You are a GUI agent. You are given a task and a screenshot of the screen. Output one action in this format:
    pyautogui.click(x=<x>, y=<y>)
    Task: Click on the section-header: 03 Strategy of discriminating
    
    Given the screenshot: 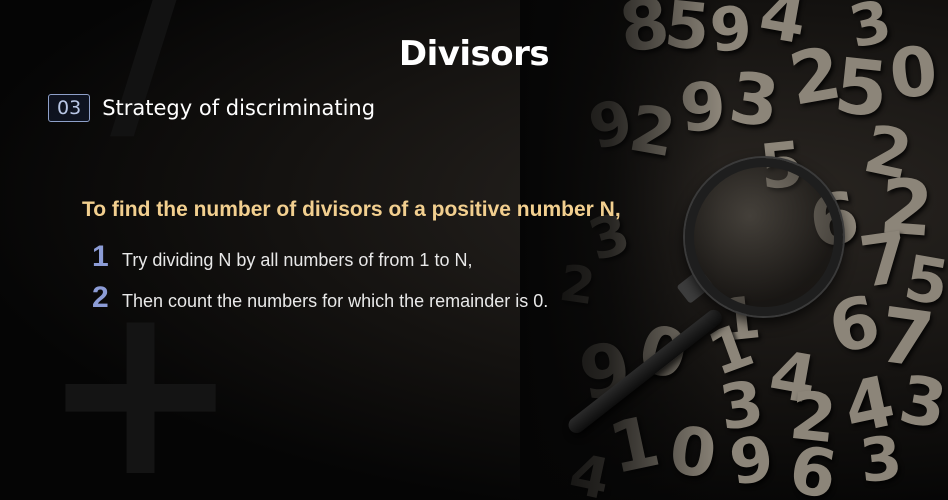 What is the action you would take?
    pyautogui.click(x=211, y=108)
    